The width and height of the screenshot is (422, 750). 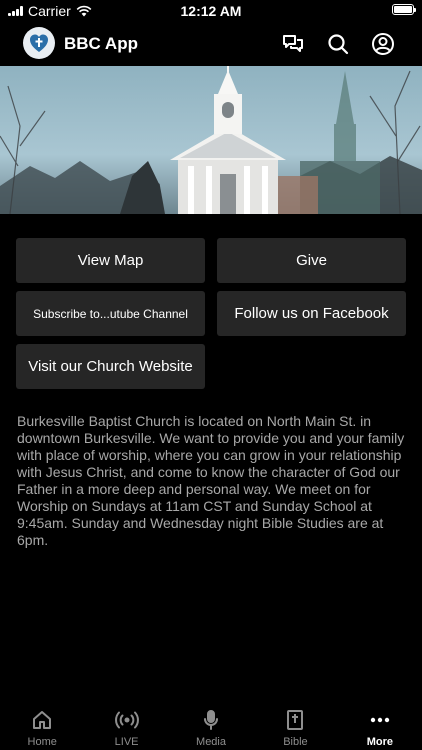 I want to click on tab-home: Home, so click(x=42, y=725).